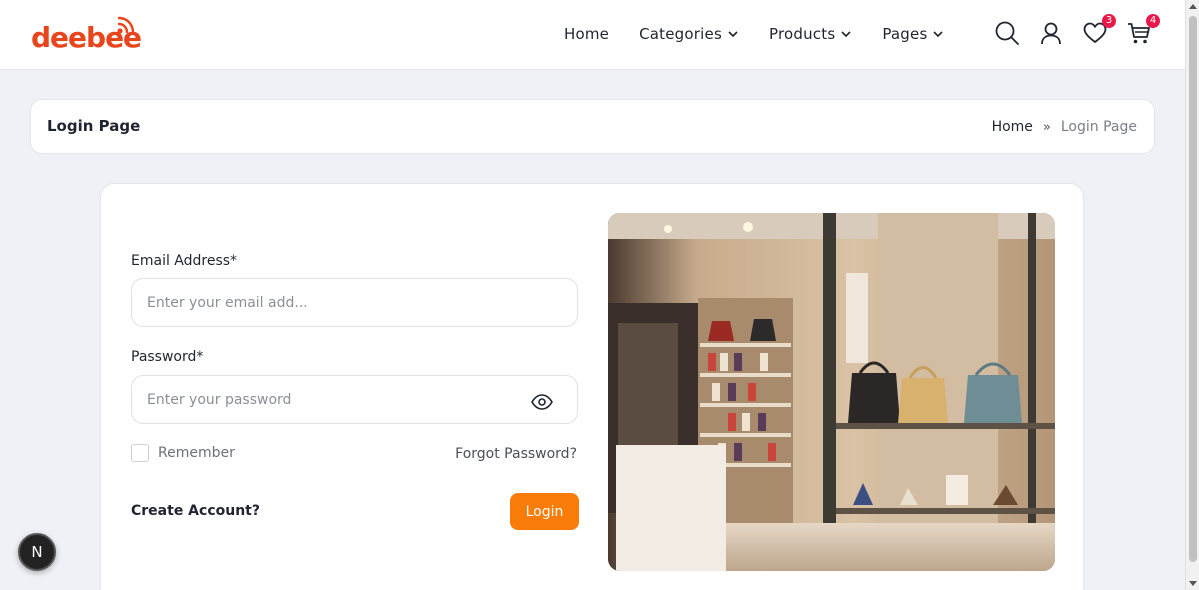  What do you see at coordinates (195, 511) in the screenshot?
I see `create-account-link: Create Account?` at bounding box center [195, 511].